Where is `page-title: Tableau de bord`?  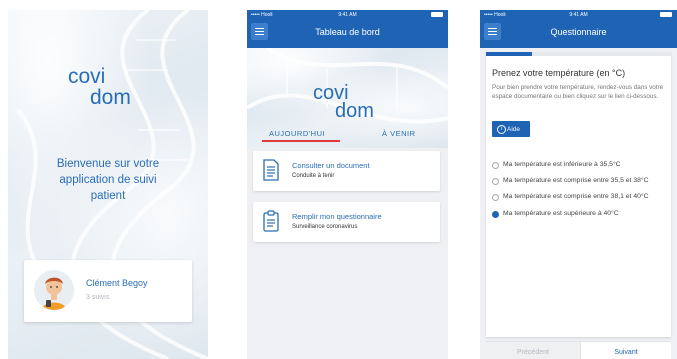 page-title: Tableau de bord is located at coordinates (347, 32).